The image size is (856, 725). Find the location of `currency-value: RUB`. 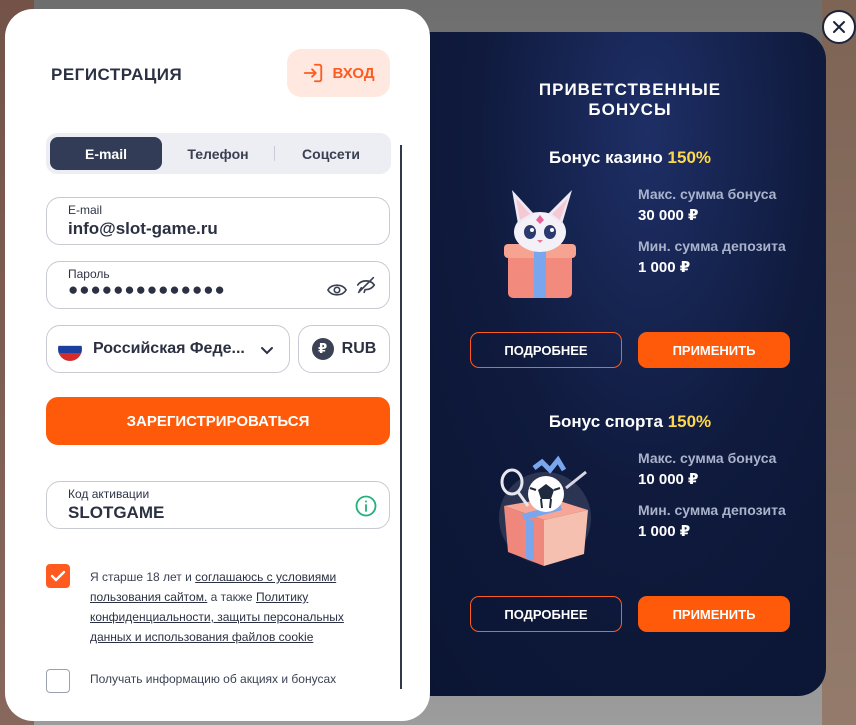

currency-value: RUB is located at coordinates (359, 348).